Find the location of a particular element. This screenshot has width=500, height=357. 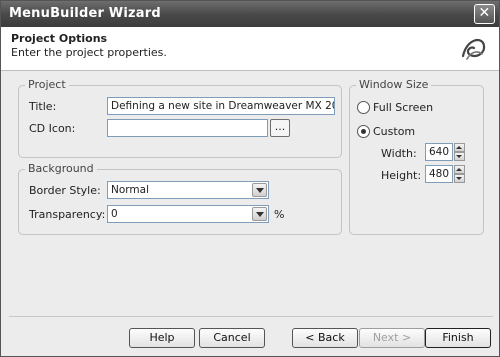

border-style-select: Normal is located at coordinates (188, 190).